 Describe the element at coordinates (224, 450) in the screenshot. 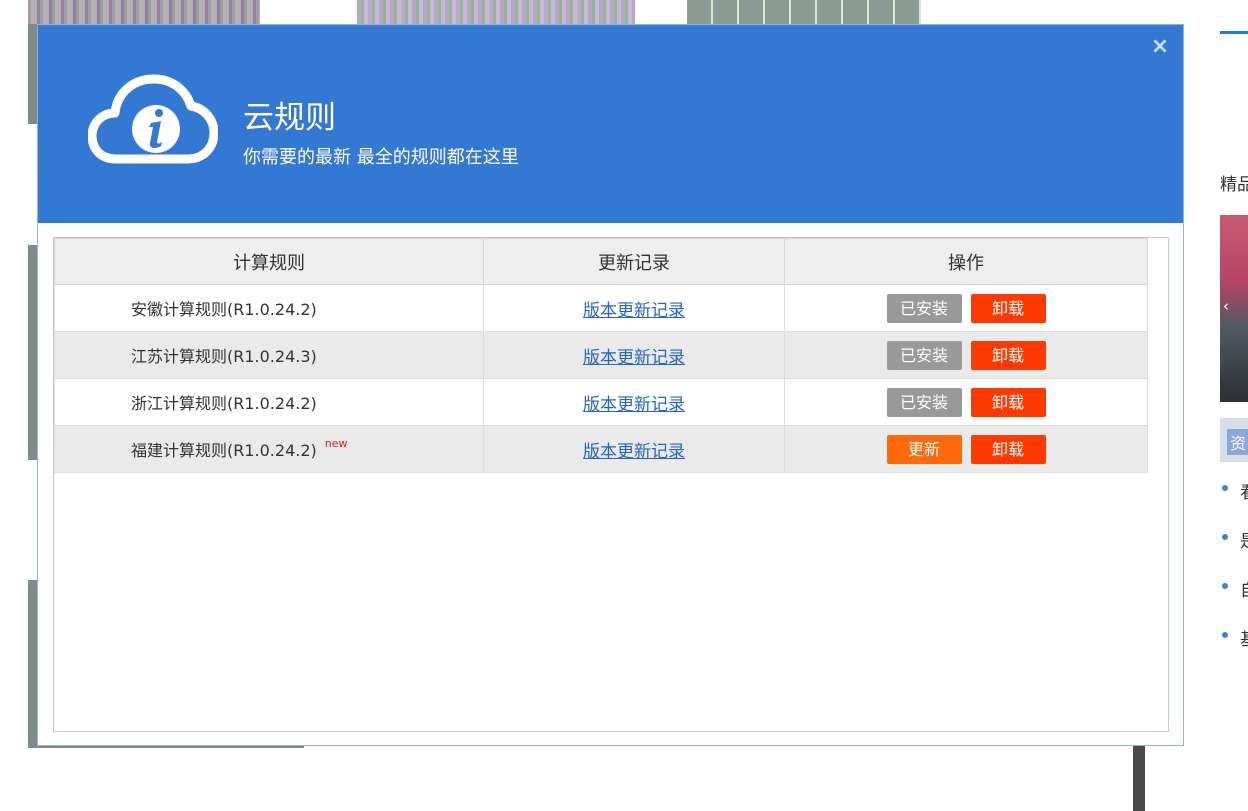

I see `rule-name: 福建计算规则(R1.0.24.2)` at that location.